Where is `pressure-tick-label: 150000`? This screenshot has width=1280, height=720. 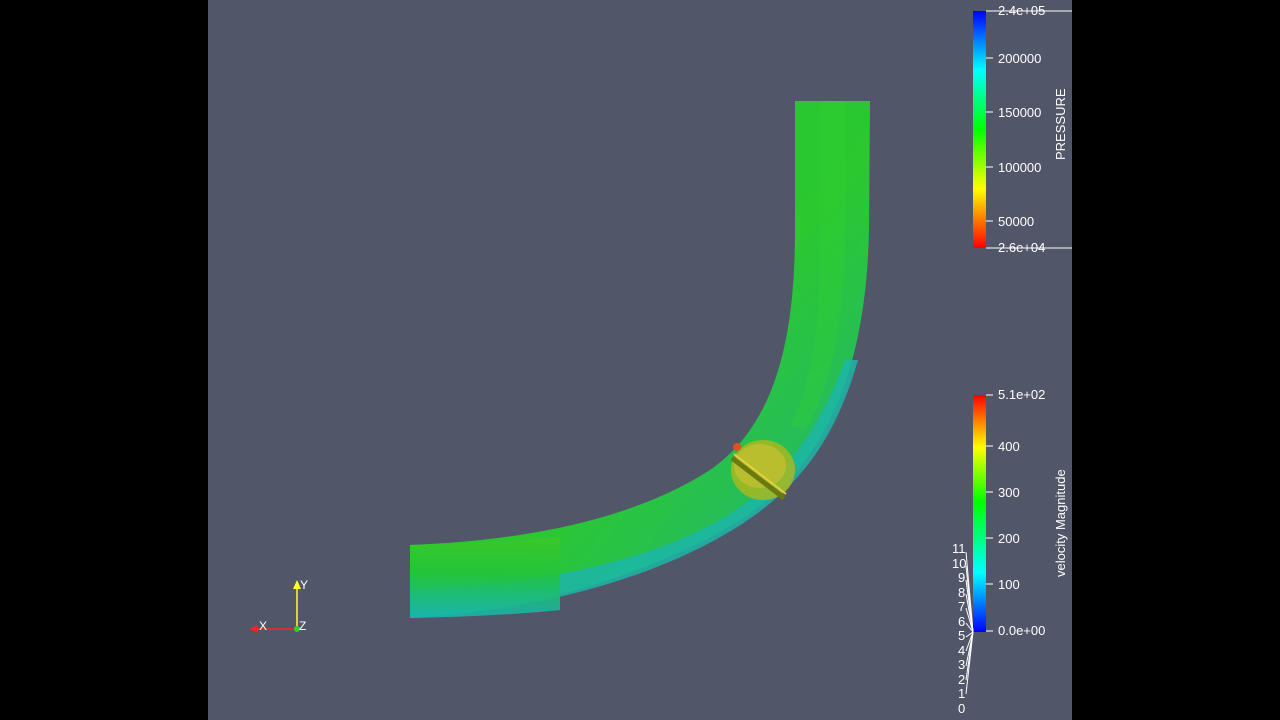 pressure-tick-label: 150000 is located at coordinates (1019, 112).